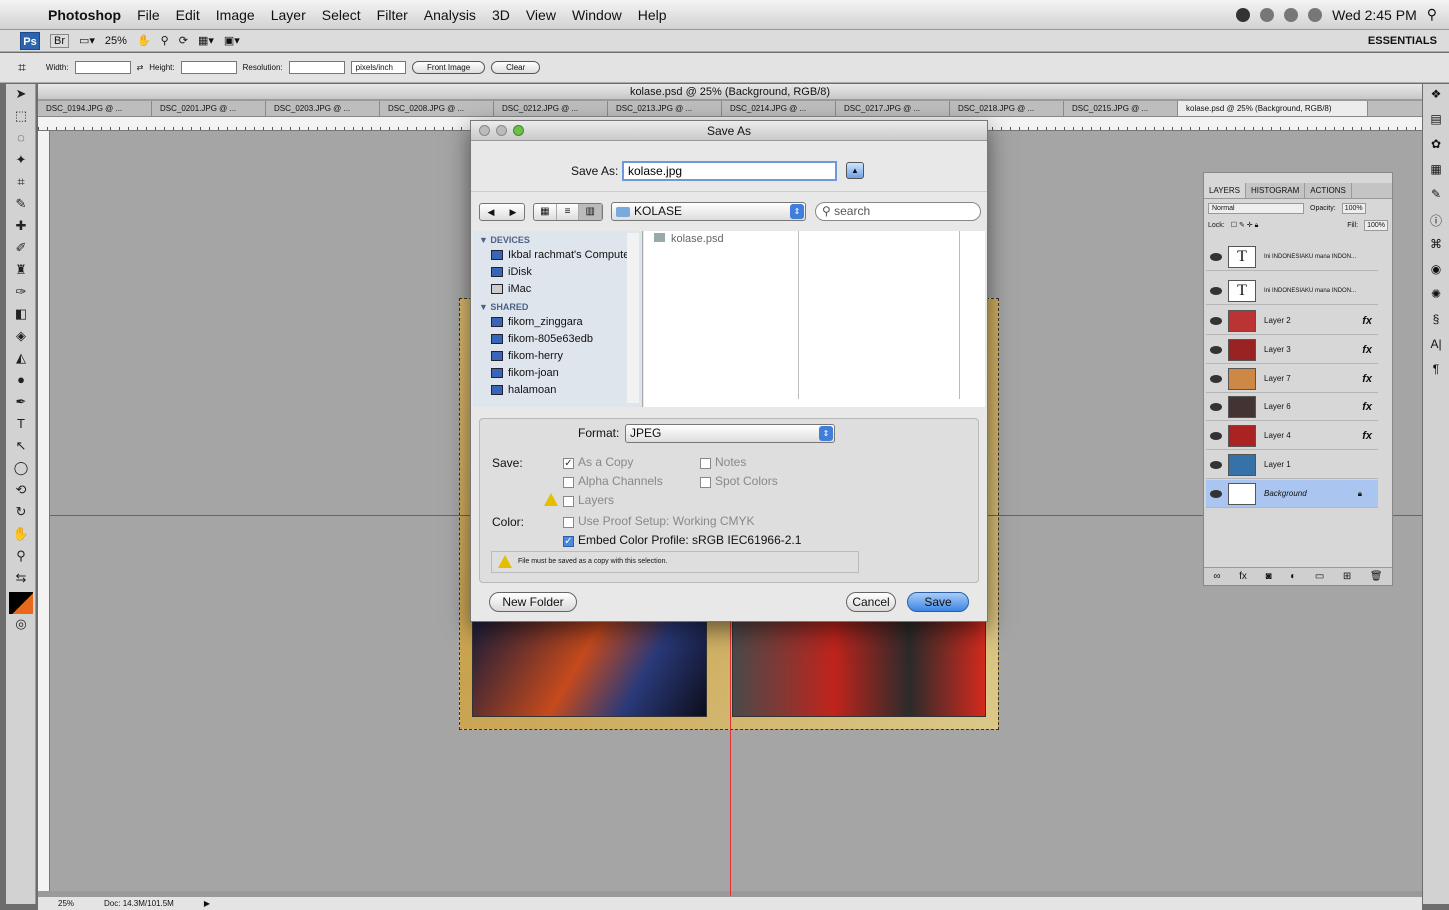  I want to click on rotate-view-icon: ⟳, so click(183, 40).